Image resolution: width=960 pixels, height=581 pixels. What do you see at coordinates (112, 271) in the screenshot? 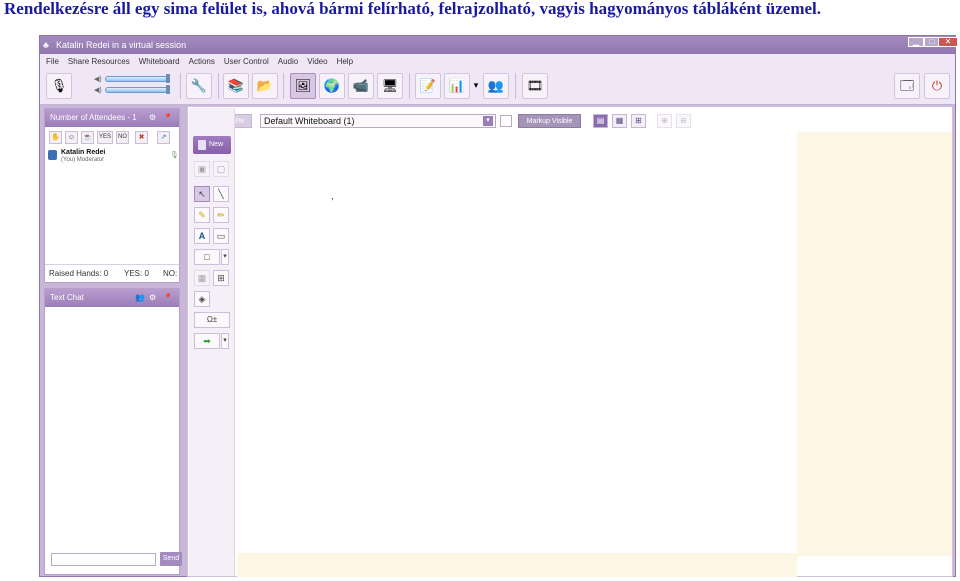
I see `attendees-footer: Raised Hands: 0 YES: 0 NO:` at bounding box center [112, 271].